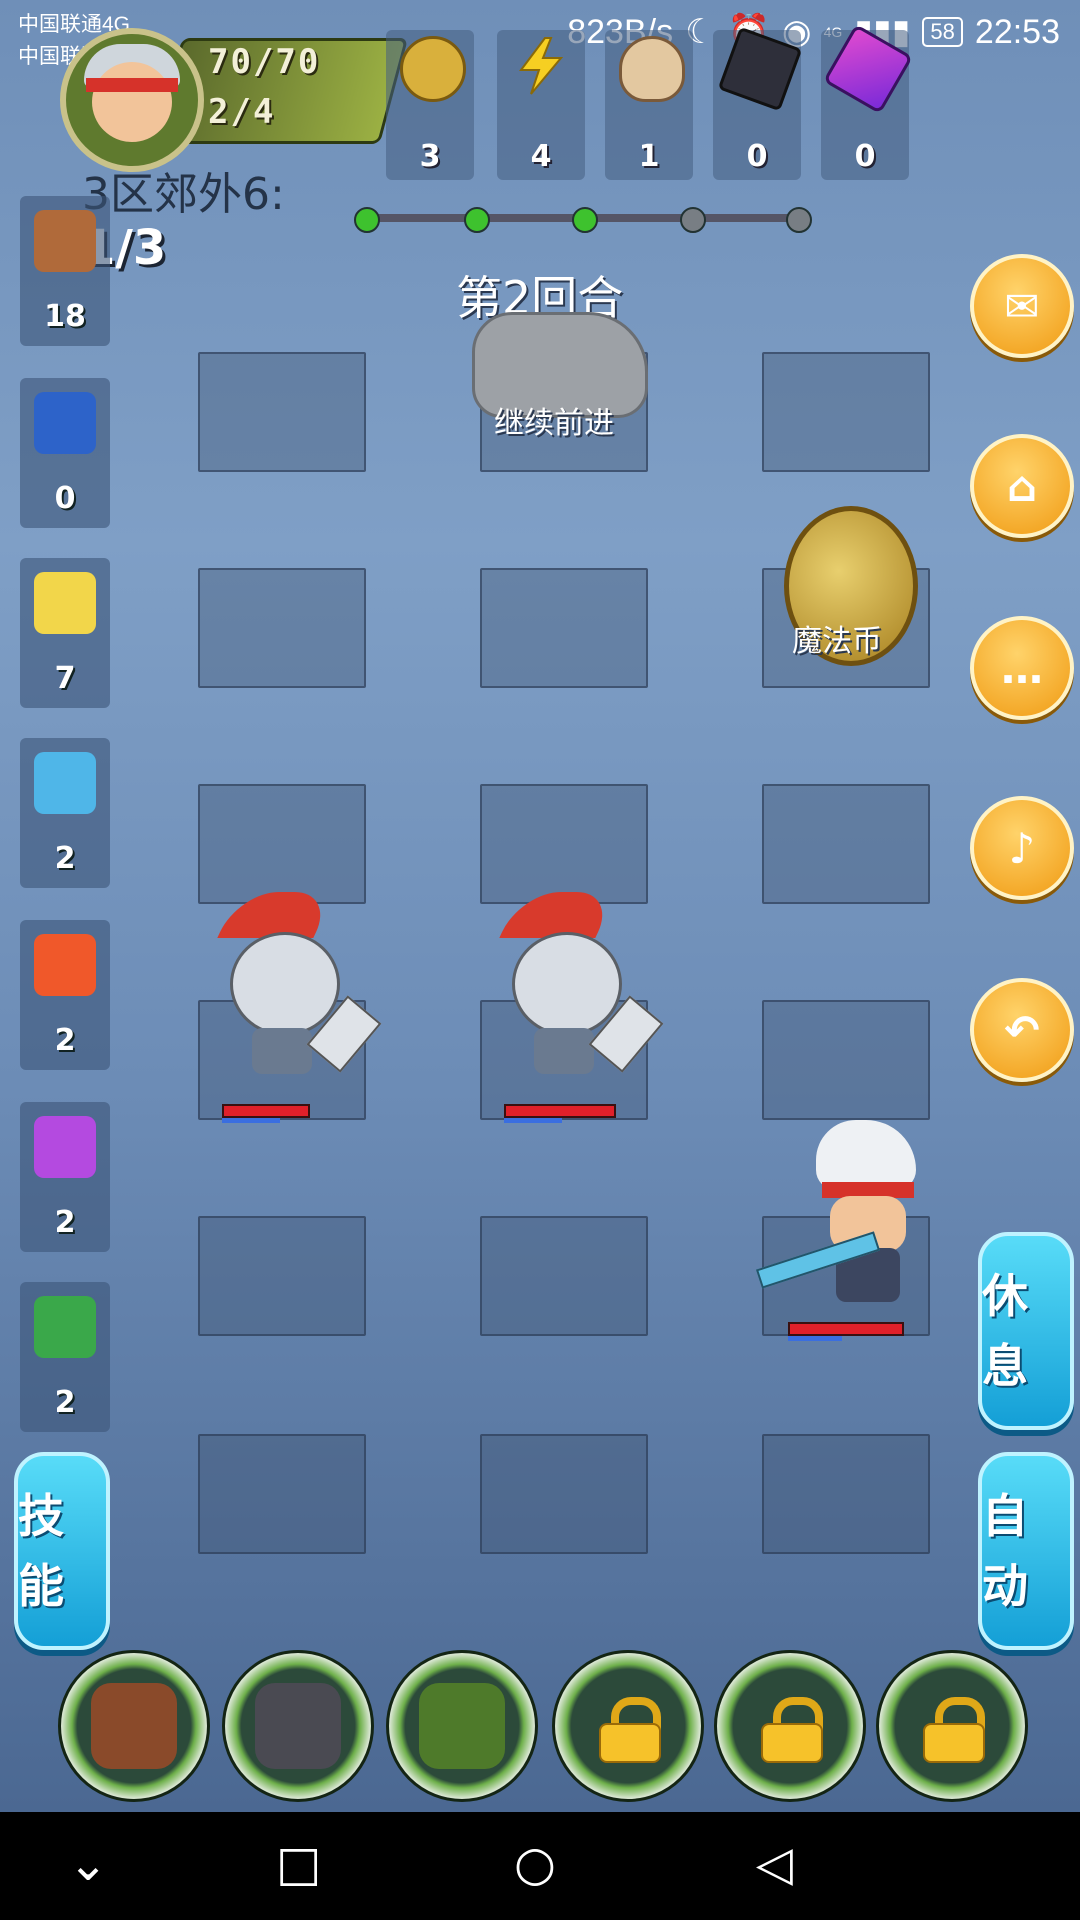 This screenshot has width=1080, height=1920. What do you see at coordinates (868, 69) in the screenshot?
I see `crystal-icon` at bounding box center [868, 69].